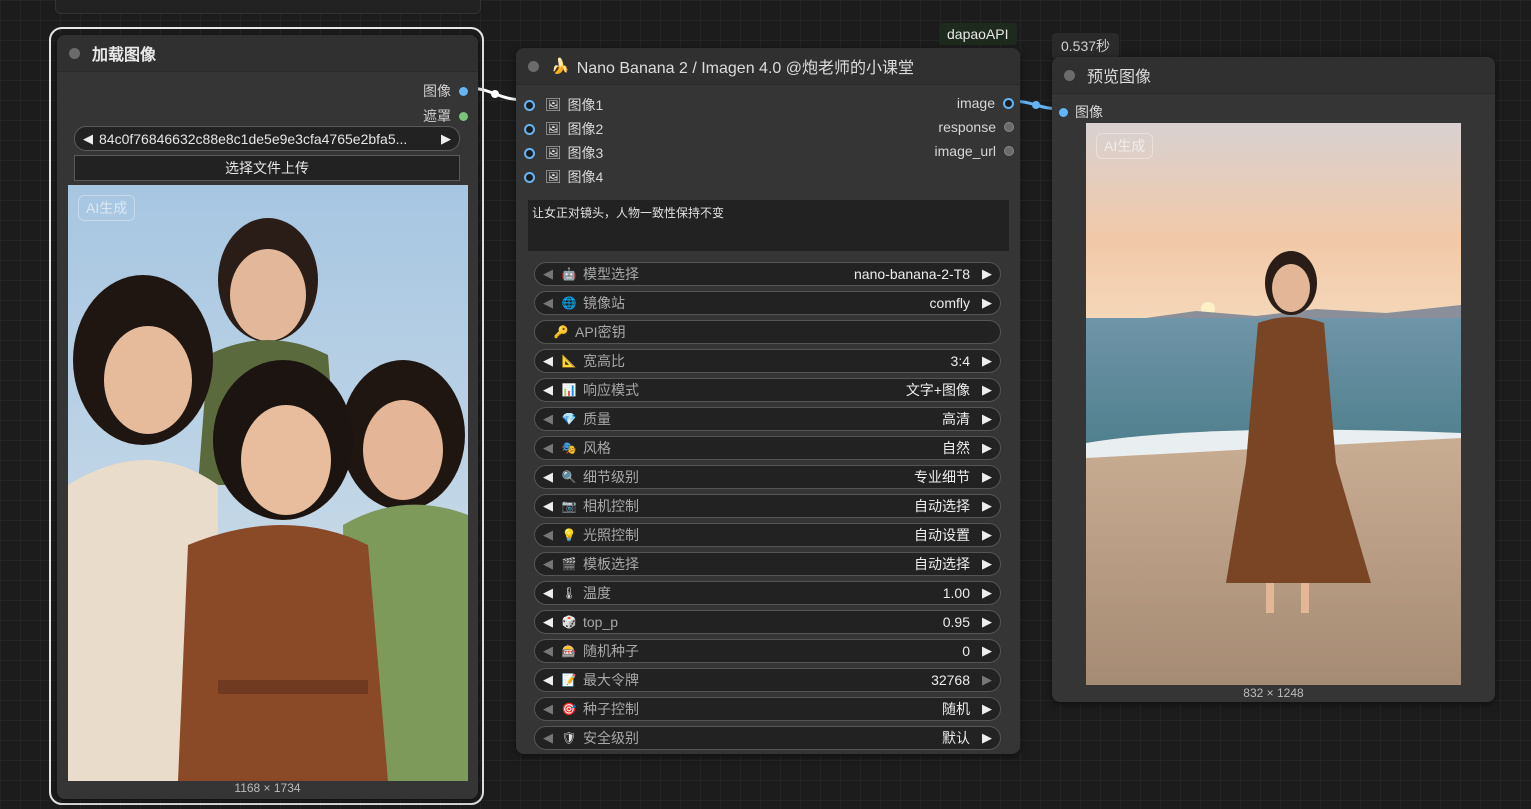 The image size is (1531, 809). Describe the element at coordinates (767, 448) in the screenshot. I see `widget-style: ◀ 🎭 风格 自然 ▶` at that location.